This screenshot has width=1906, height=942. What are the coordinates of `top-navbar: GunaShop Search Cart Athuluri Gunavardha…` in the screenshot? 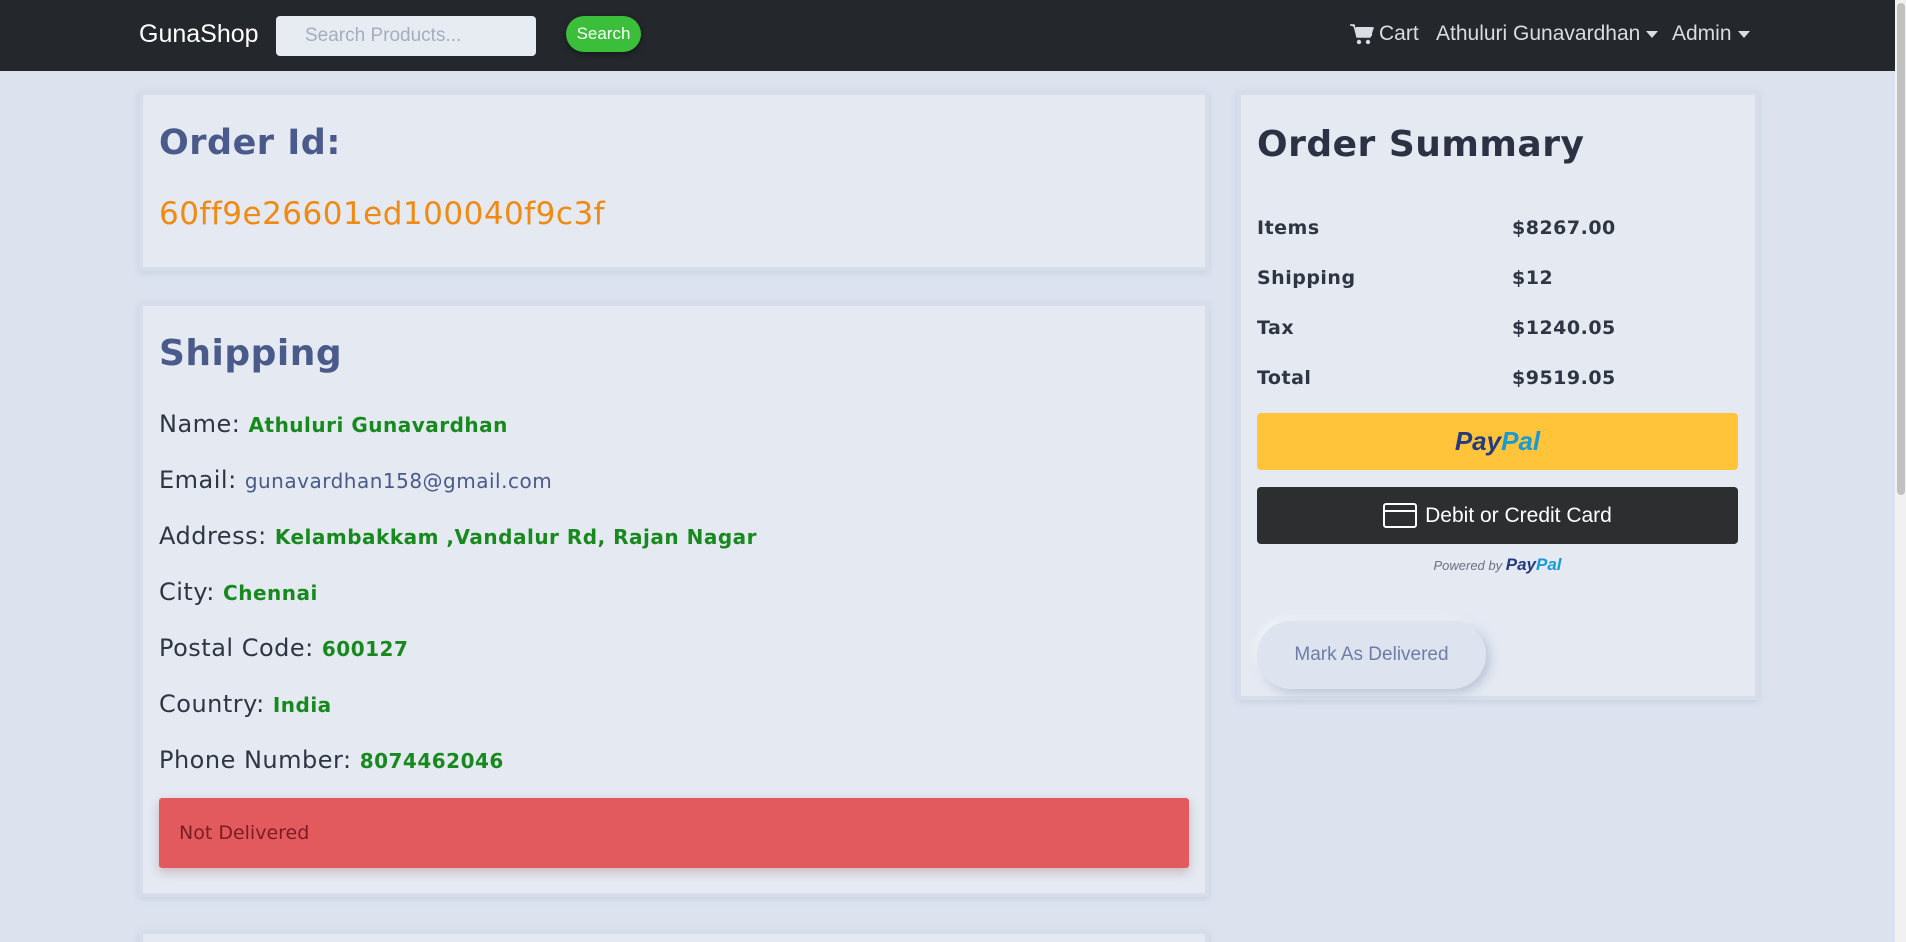 It's located at (947, 35).